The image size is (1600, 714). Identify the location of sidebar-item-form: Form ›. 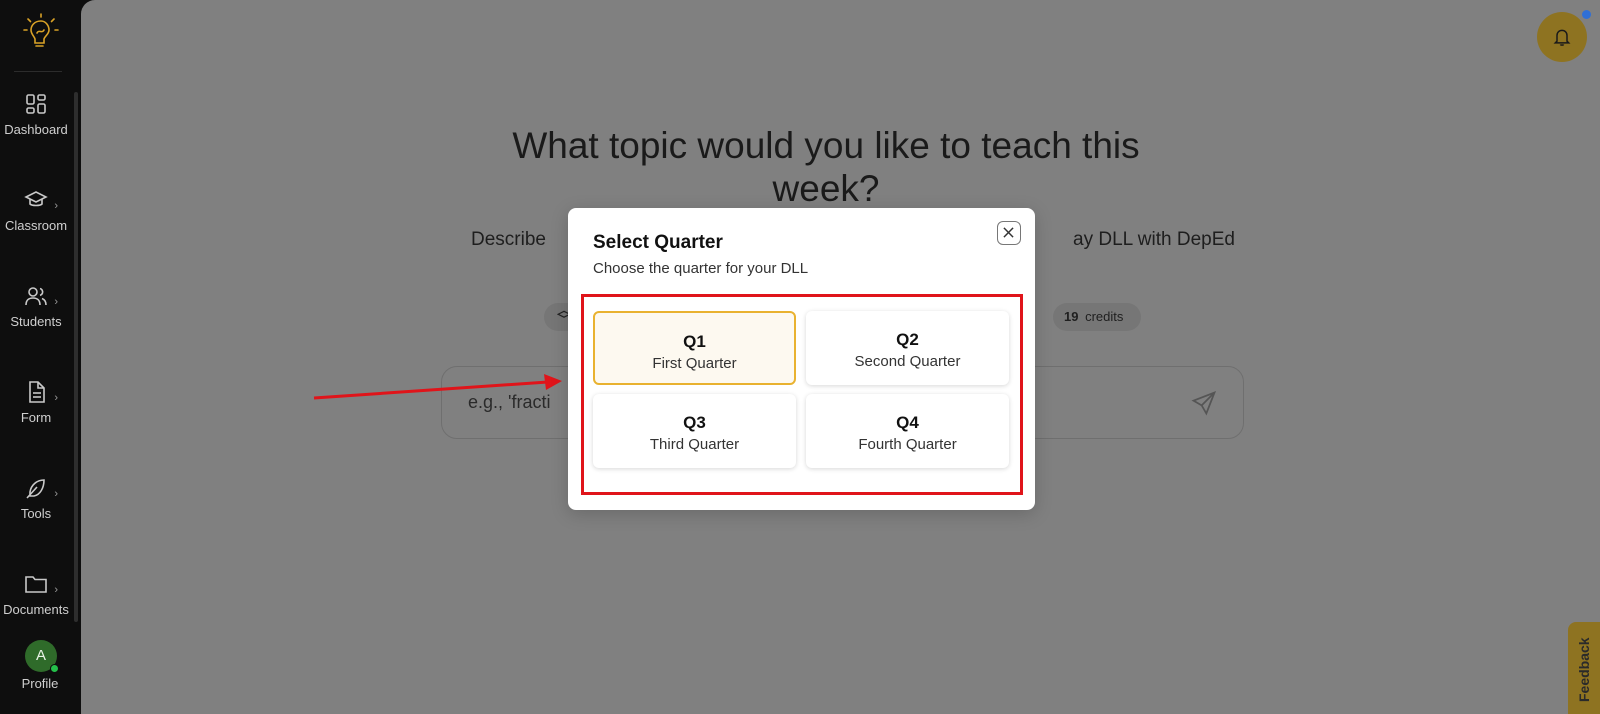
(36, 402).